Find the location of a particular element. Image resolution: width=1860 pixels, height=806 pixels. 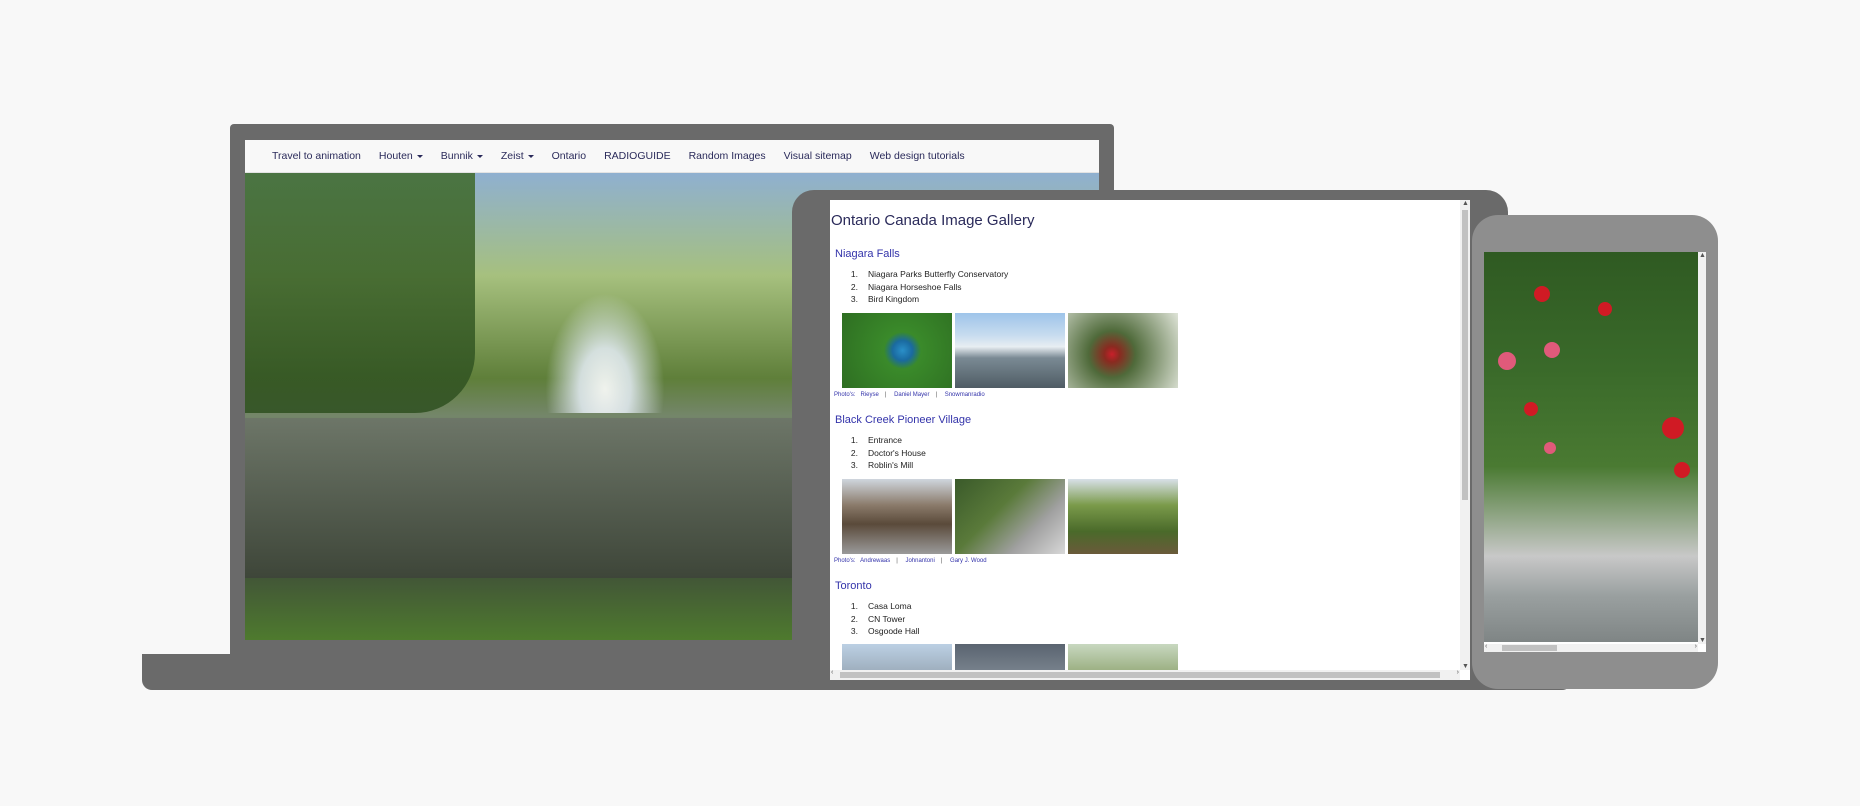

thumbnail-butterfly is located at coordinates (897, 350).